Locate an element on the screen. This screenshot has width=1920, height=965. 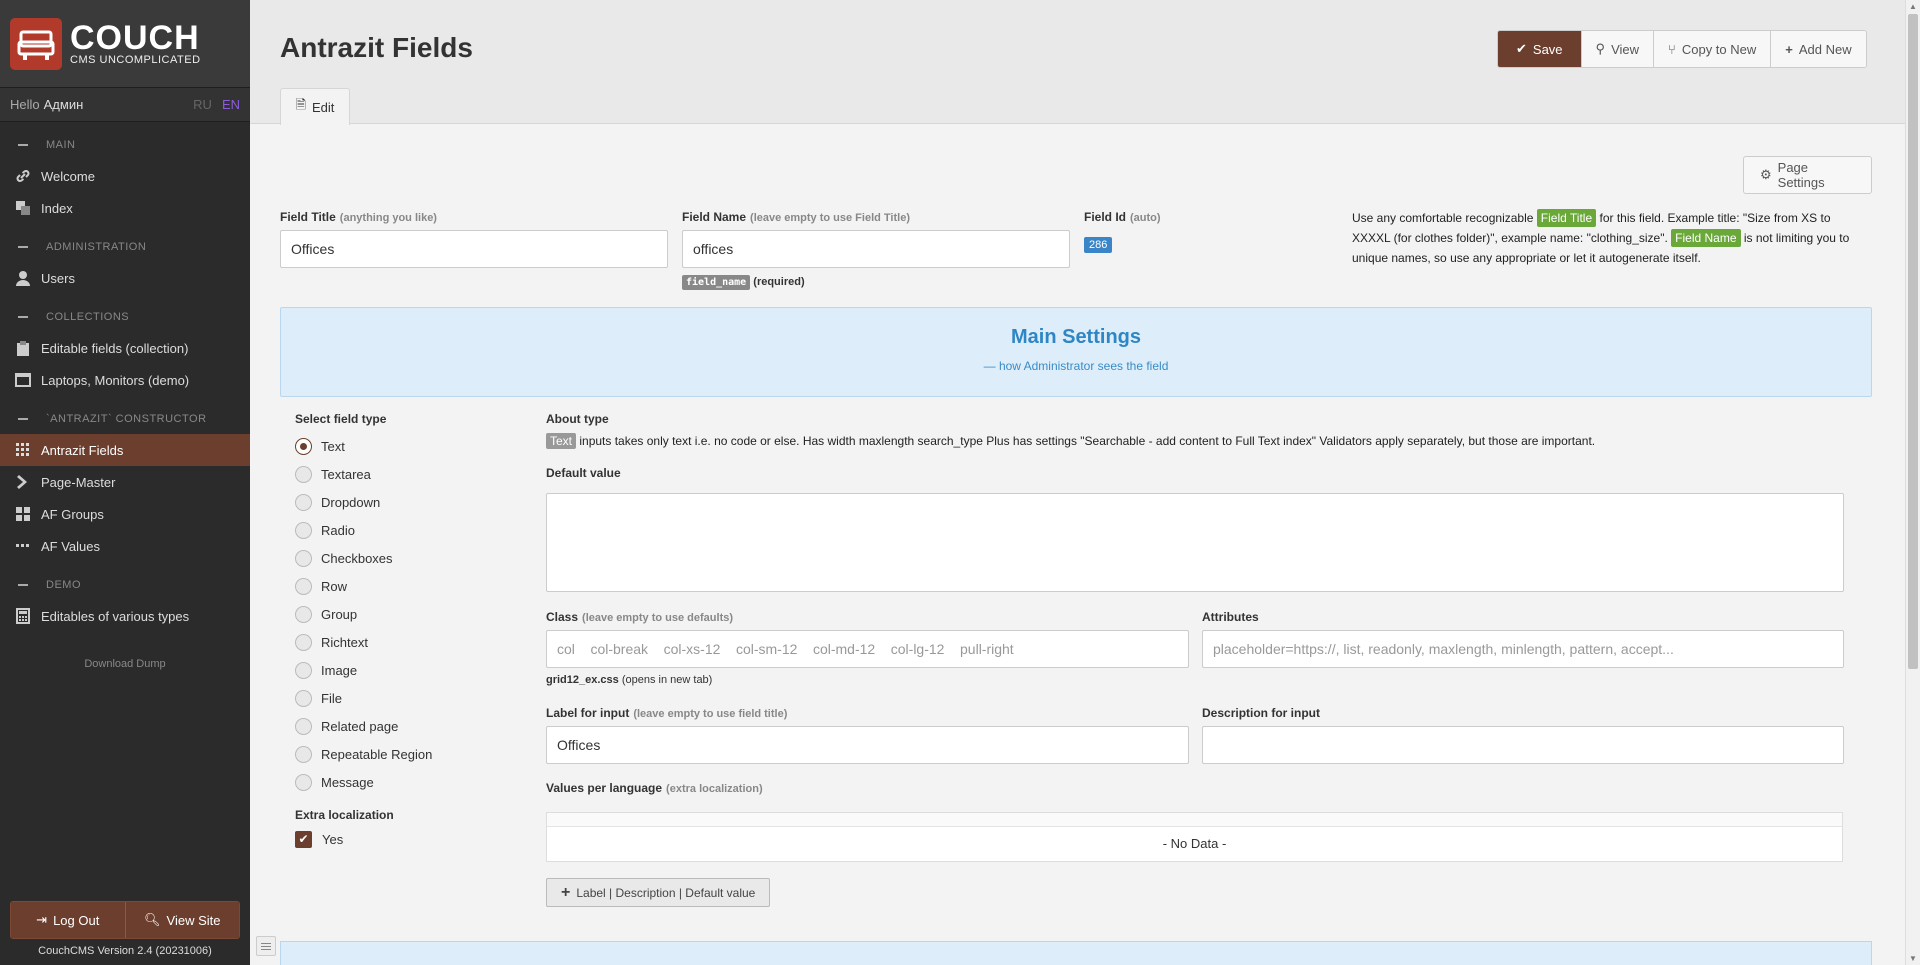
scroll-up-icon: ▲ is located at coordinates (1913, 6).